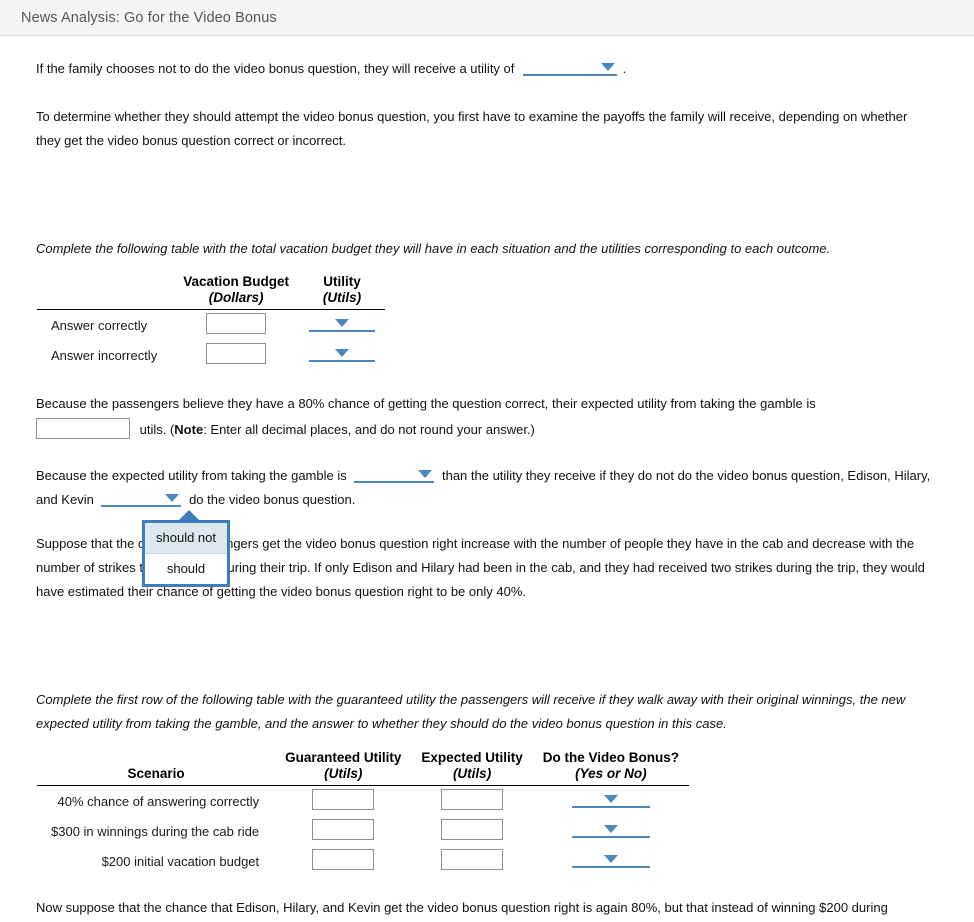  What do you see at coordinates (610, 776) in the screenshot?
I see `table2-col3-sub: (Yes or No)` at bounding box center [610, 776].